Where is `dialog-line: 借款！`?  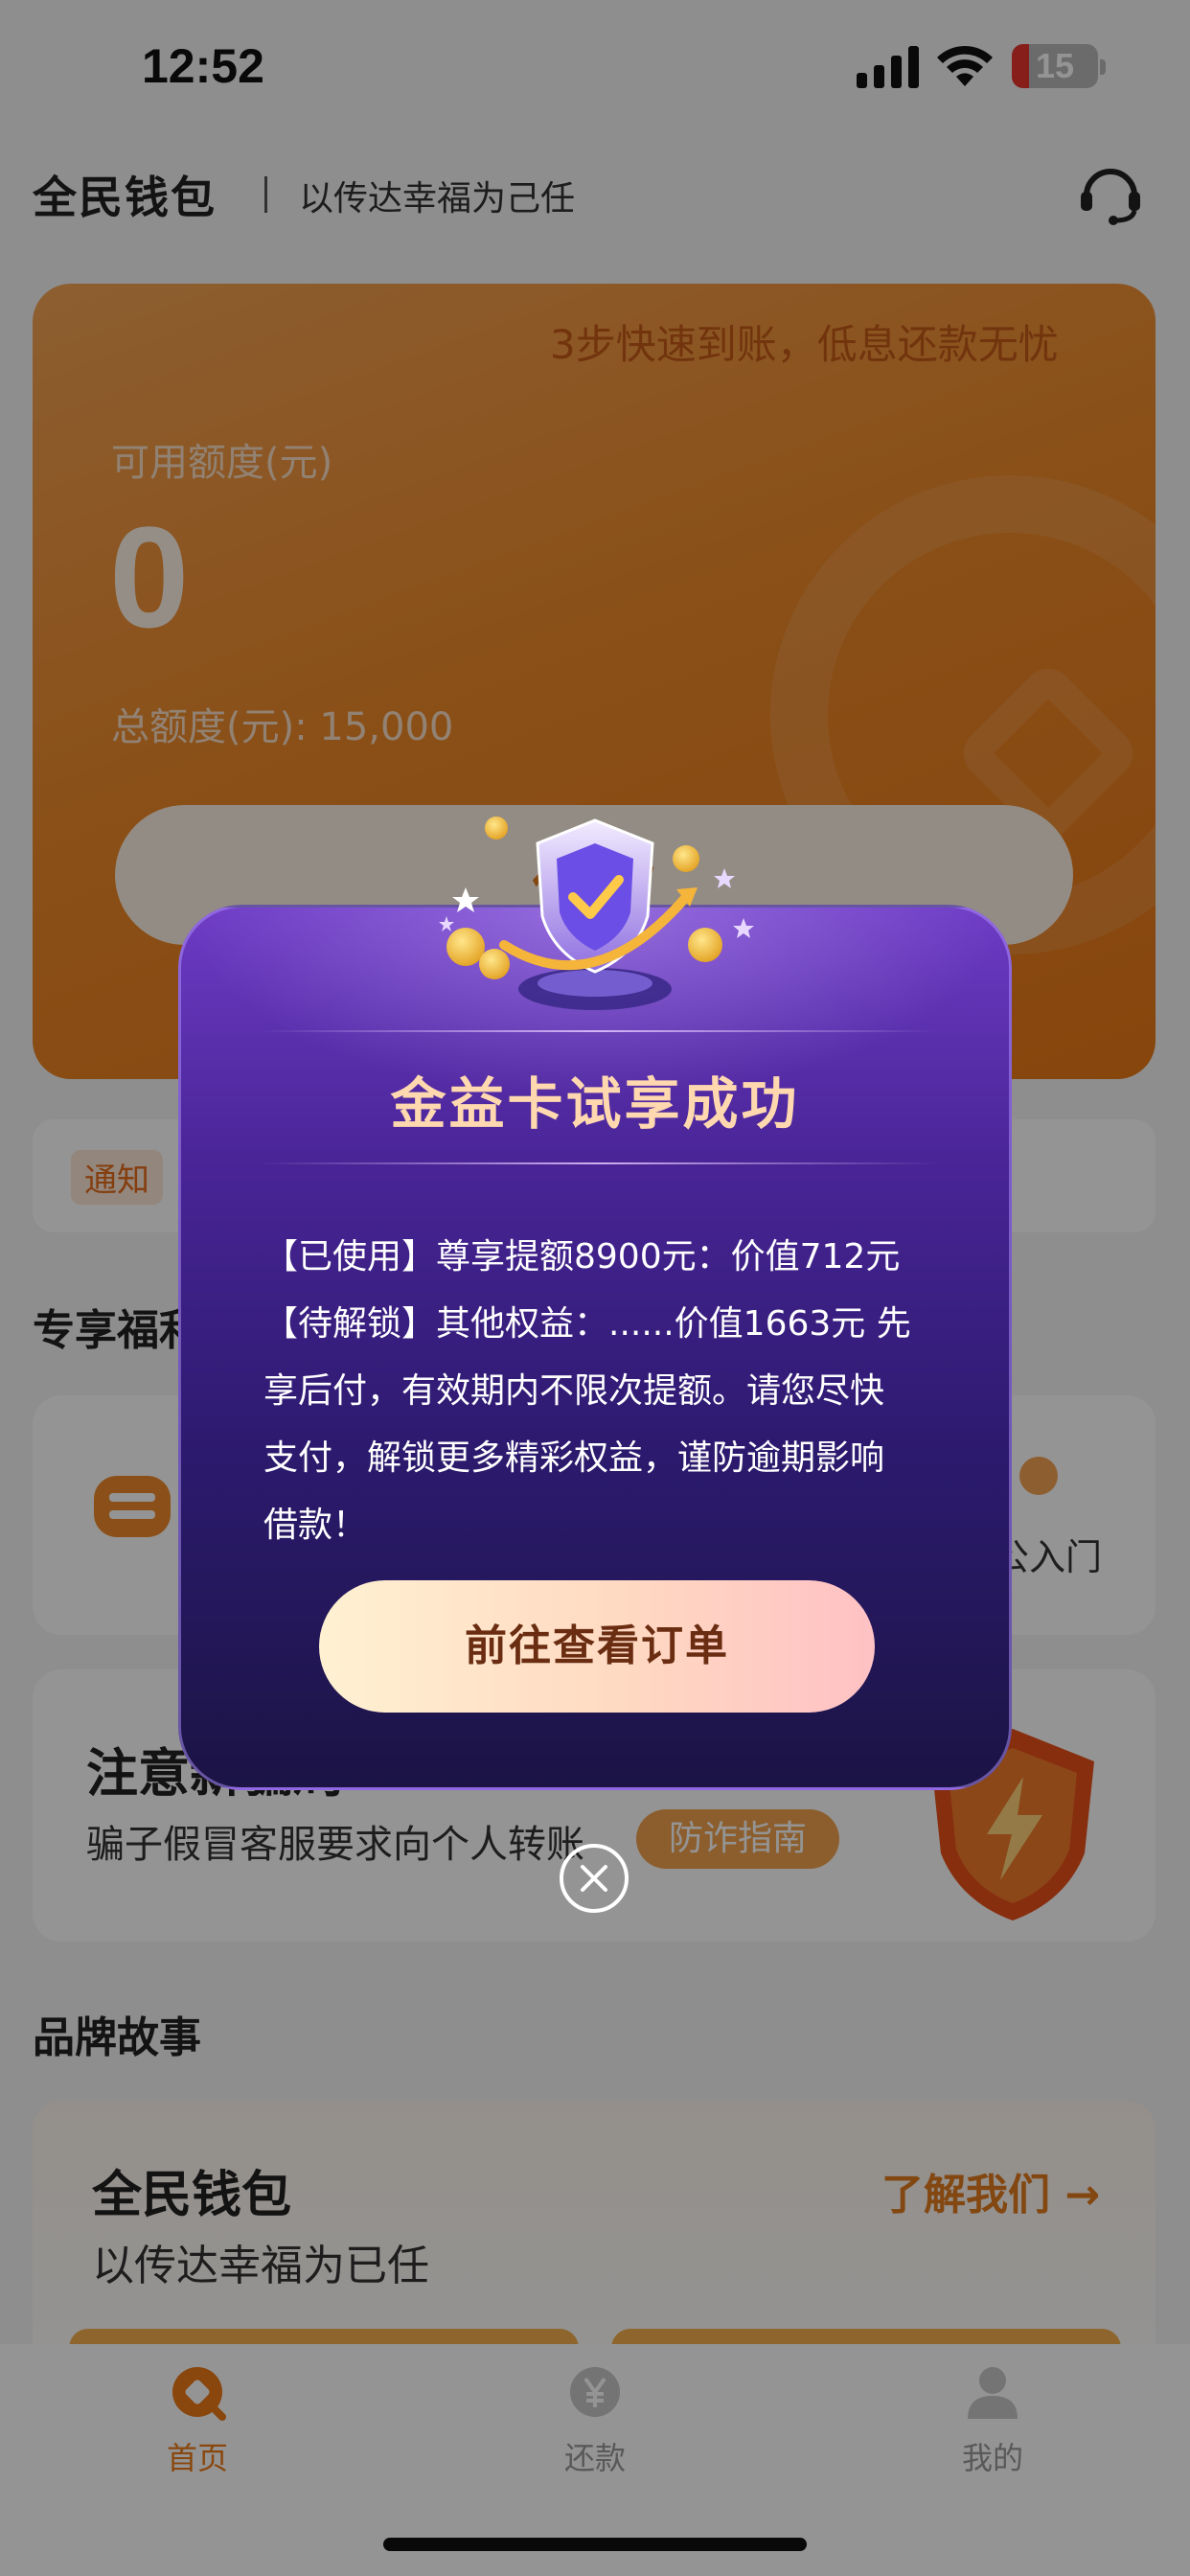
dialog-line: 借款！ is located at coordinates (316, 1525).